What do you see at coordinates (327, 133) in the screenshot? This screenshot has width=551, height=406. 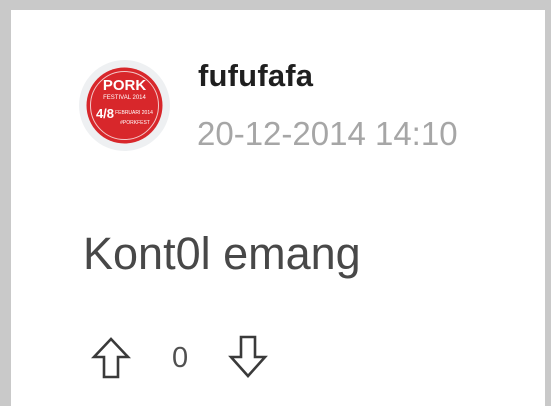 I see `comment-timestamp: 20-12-2014 14:10` at bounding box center [327, 133].